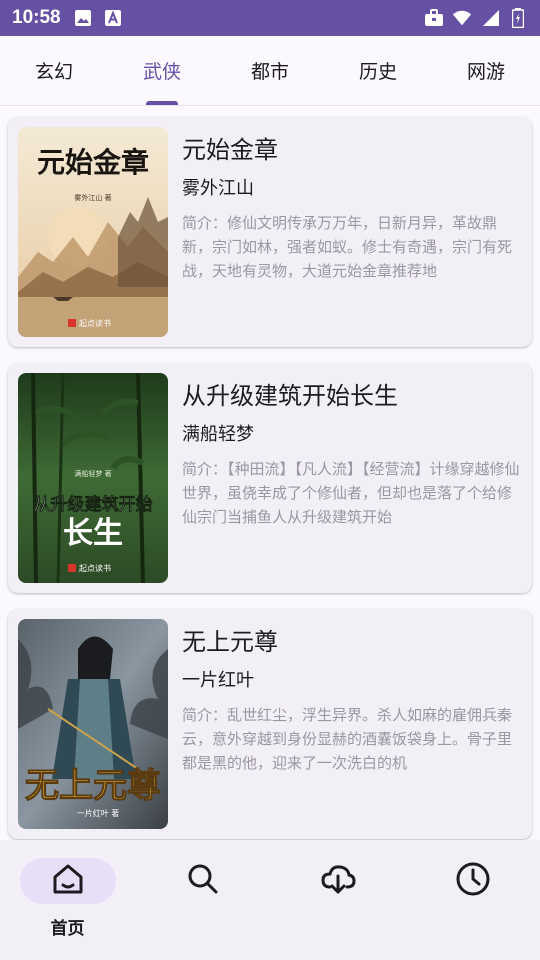  What do you see at coordinates (473, 881) in the screenshot?
I see `clock-icon` at bounding box center [473, 881].